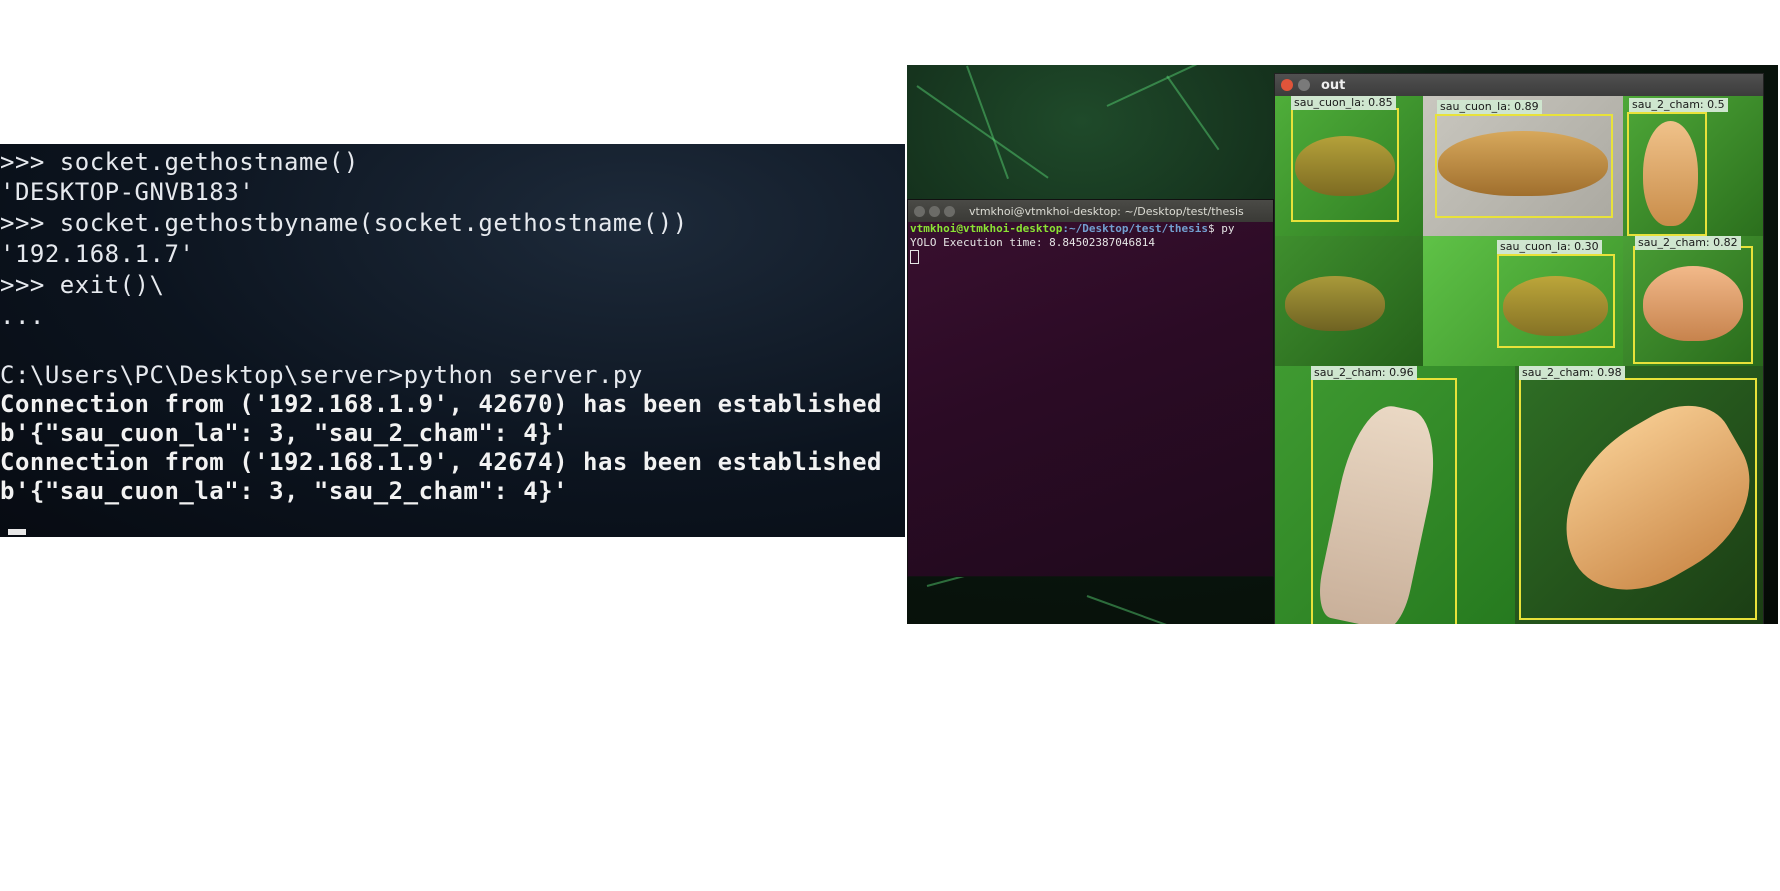 This screenshot has width=1780, height=891. What do you see at coordinates (1333, 85) in the screenshot?
I see `out-window-title: out` at bounding box center [1333, 85].